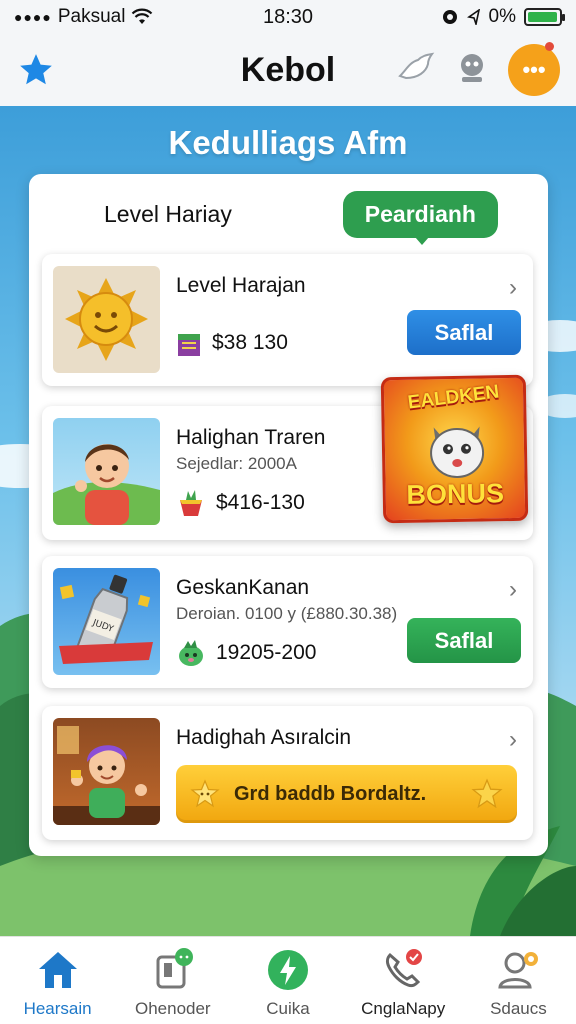  Describe the element at coordinates (416, 65) in the screenshot. I see `bird-icon` at that location.